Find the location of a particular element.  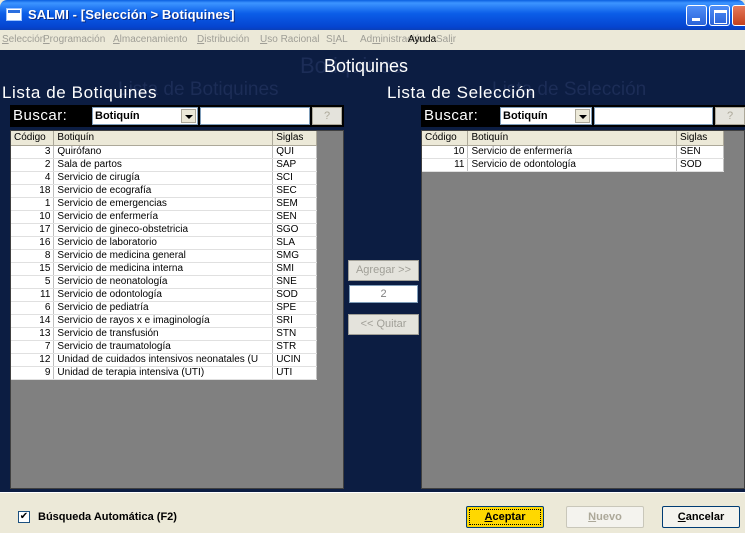

cell-codigo: 9 is located at coordinates (33, 373).